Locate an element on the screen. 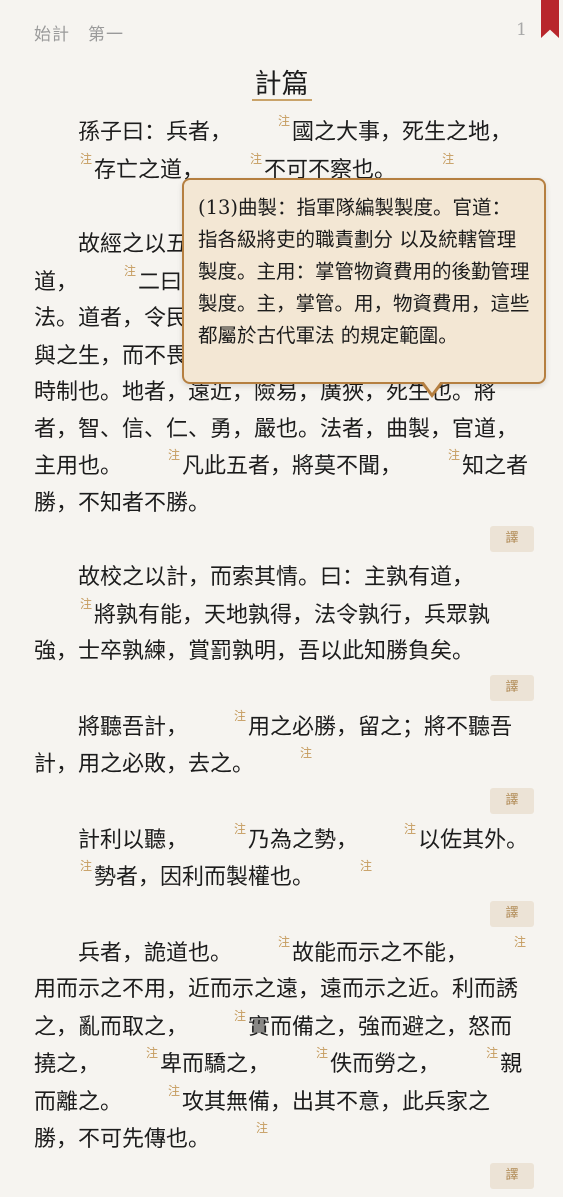 This screenshot has height=1197, width=563. paragraph: 計利以聽， 注乃為之勢， 注以佐其外。注勢者，因利而製權也。注譯 is located at coordinates (284, 877).